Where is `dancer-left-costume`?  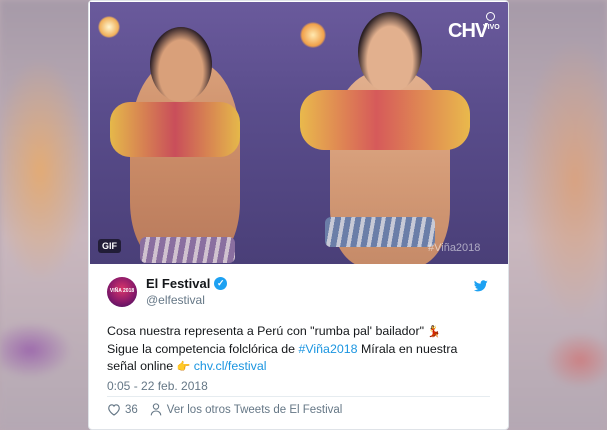
dancer-left-costume is located at coordinates (175, 129).